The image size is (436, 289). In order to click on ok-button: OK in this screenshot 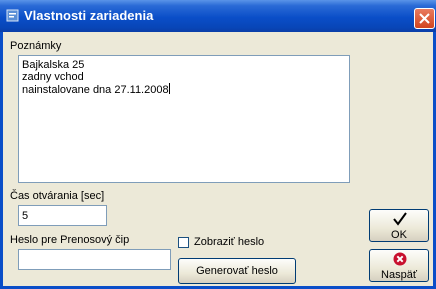, I will do `click(399, 225)`.